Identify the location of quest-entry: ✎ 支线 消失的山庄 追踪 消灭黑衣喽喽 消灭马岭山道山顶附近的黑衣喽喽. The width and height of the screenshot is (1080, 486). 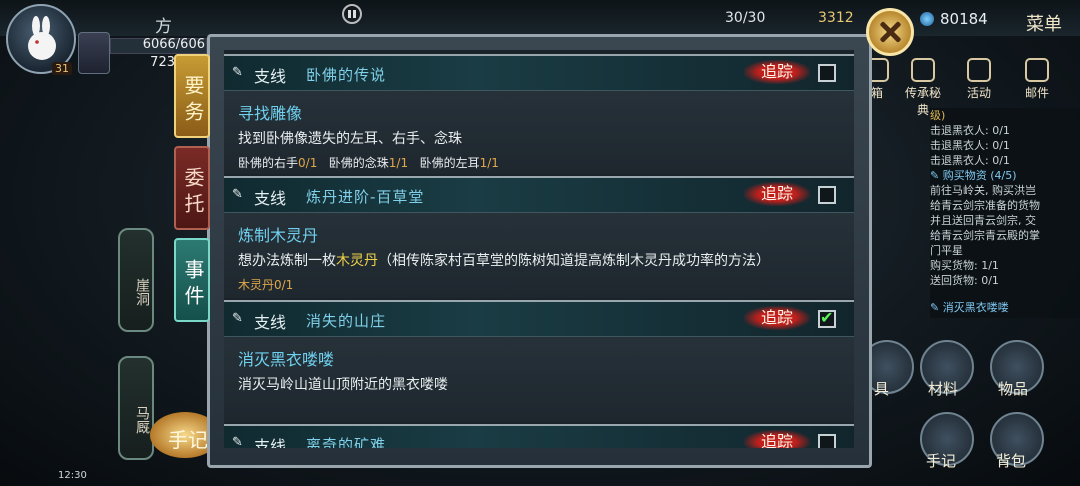
(539, 361).